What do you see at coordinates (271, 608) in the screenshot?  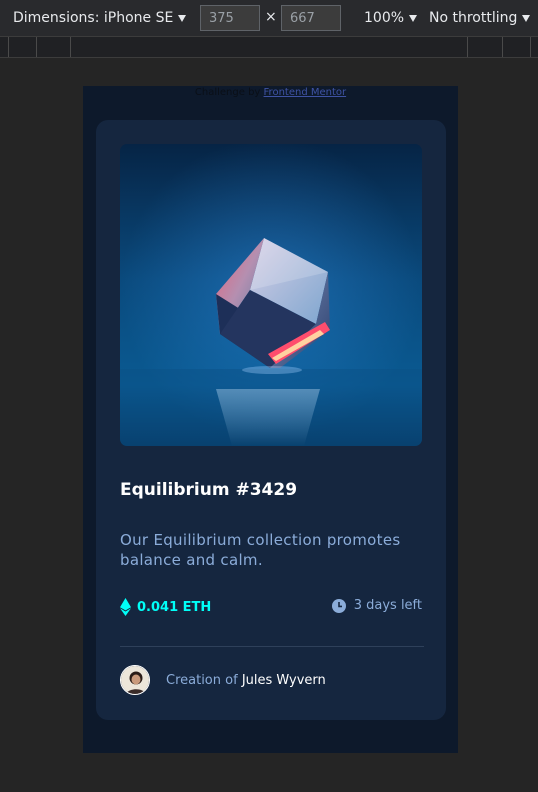 I see `stats-row: 0.041 ETH 3 days left` at bounding box center [271, 608].